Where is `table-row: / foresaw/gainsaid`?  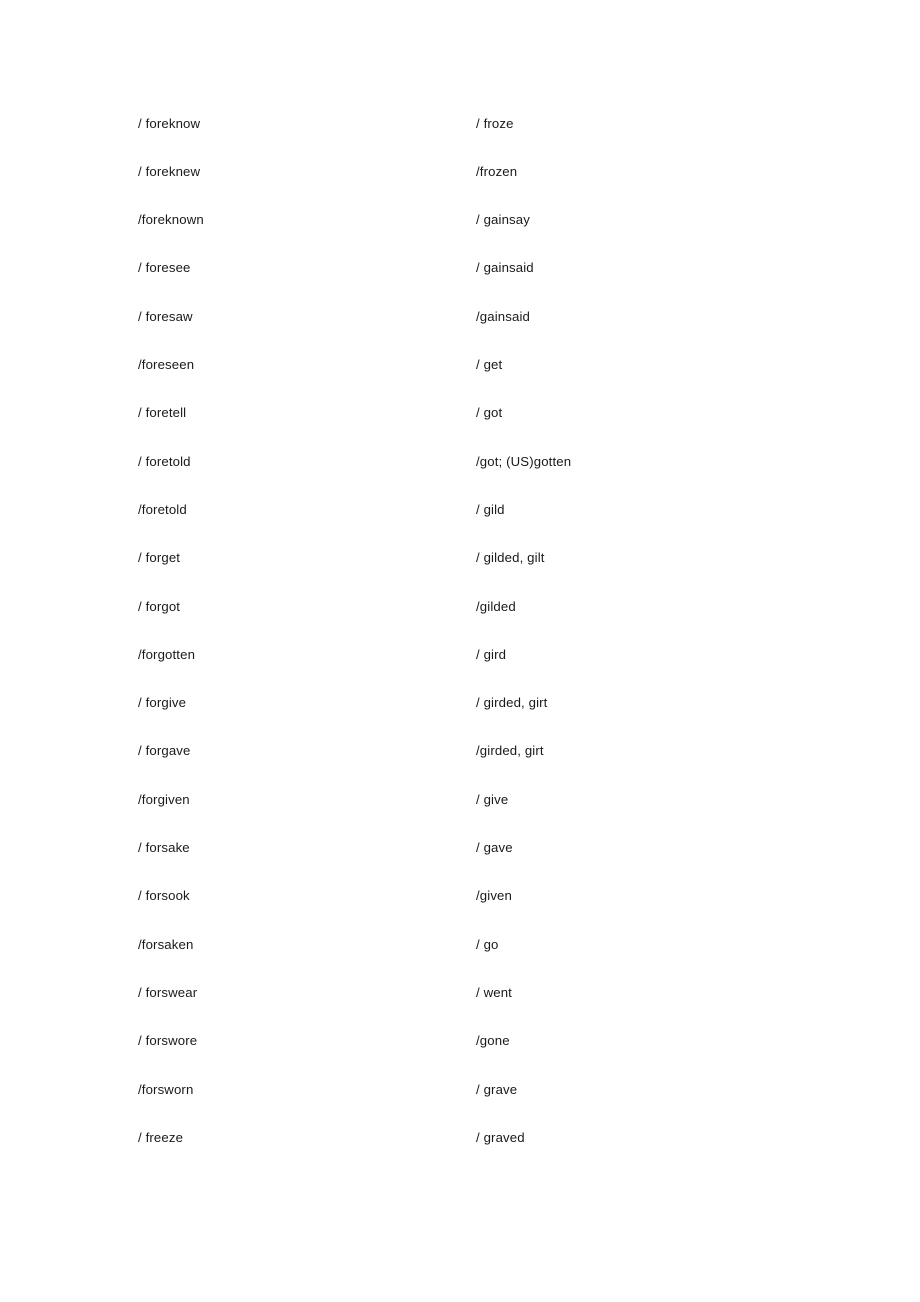
table-row: / foresaw/gainsaid is located at coordinates (458, 316).